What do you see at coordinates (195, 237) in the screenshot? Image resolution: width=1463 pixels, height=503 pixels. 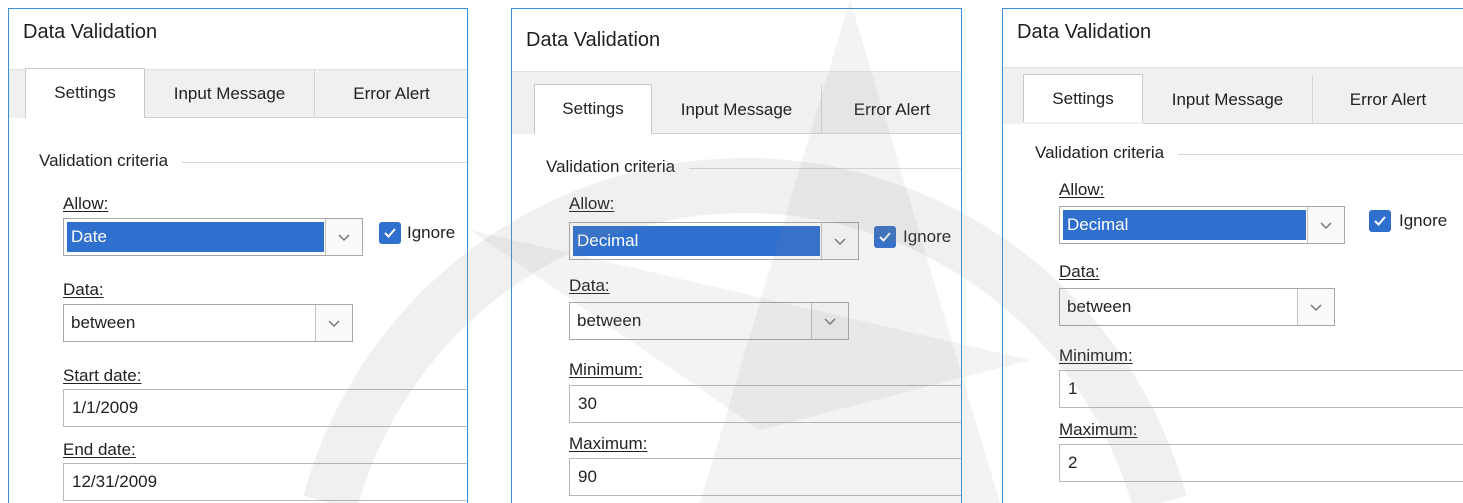 I see `allow-selected-value: Date` at bounding box center [195, 237].